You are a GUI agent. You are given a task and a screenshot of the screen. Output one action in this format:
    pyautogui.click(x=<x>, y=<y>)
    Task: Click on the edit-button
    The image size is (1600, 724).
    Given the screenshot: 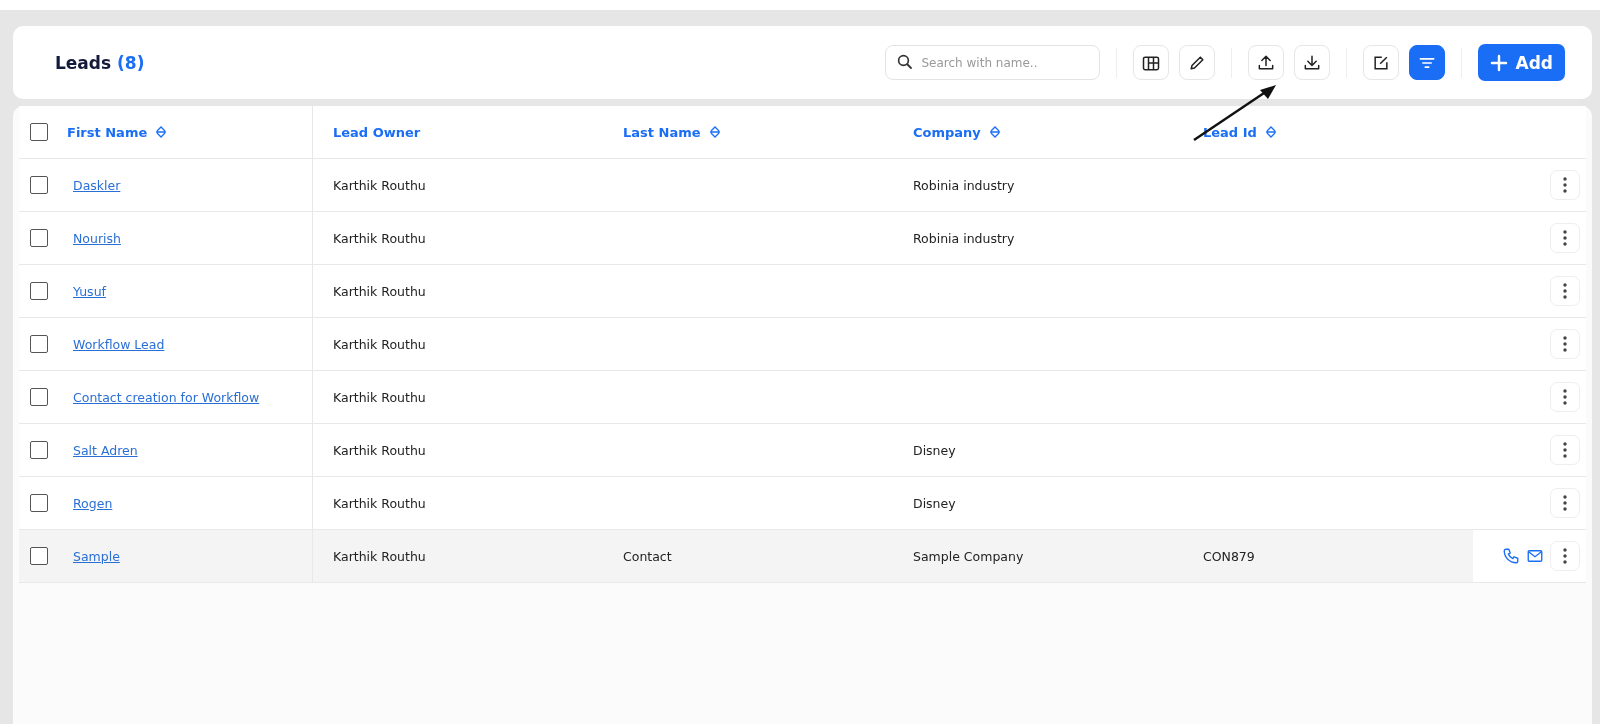 What is the action you would take?
    pyautogui.click(x=1196, y=62)
    